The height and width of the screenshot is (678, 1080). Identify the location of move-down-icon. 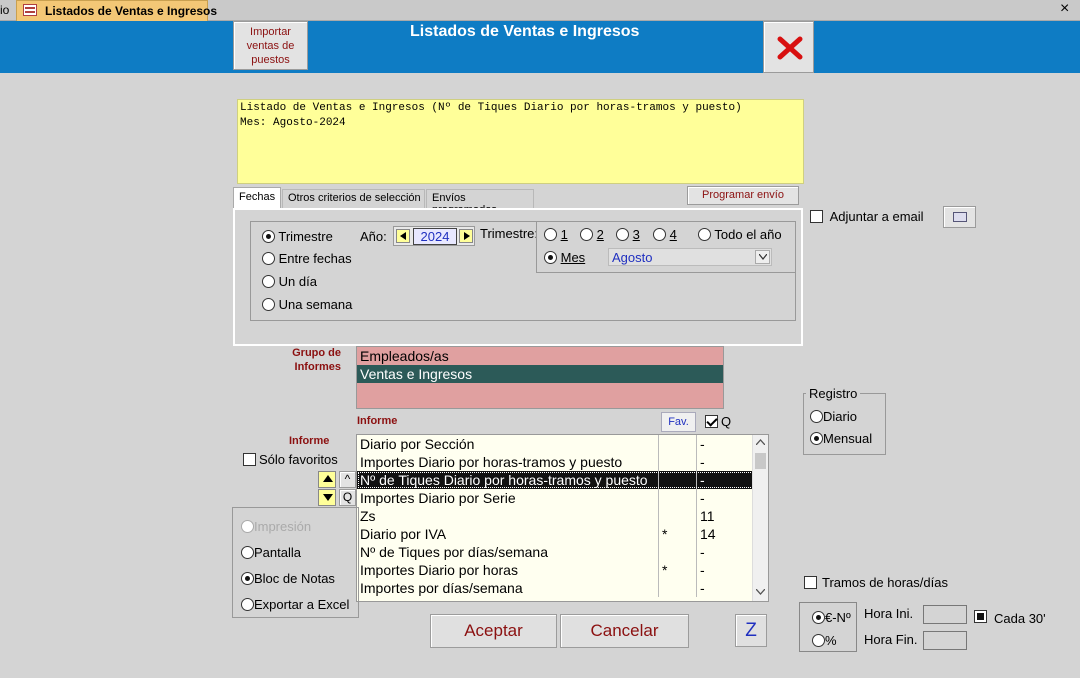
(327, 497).